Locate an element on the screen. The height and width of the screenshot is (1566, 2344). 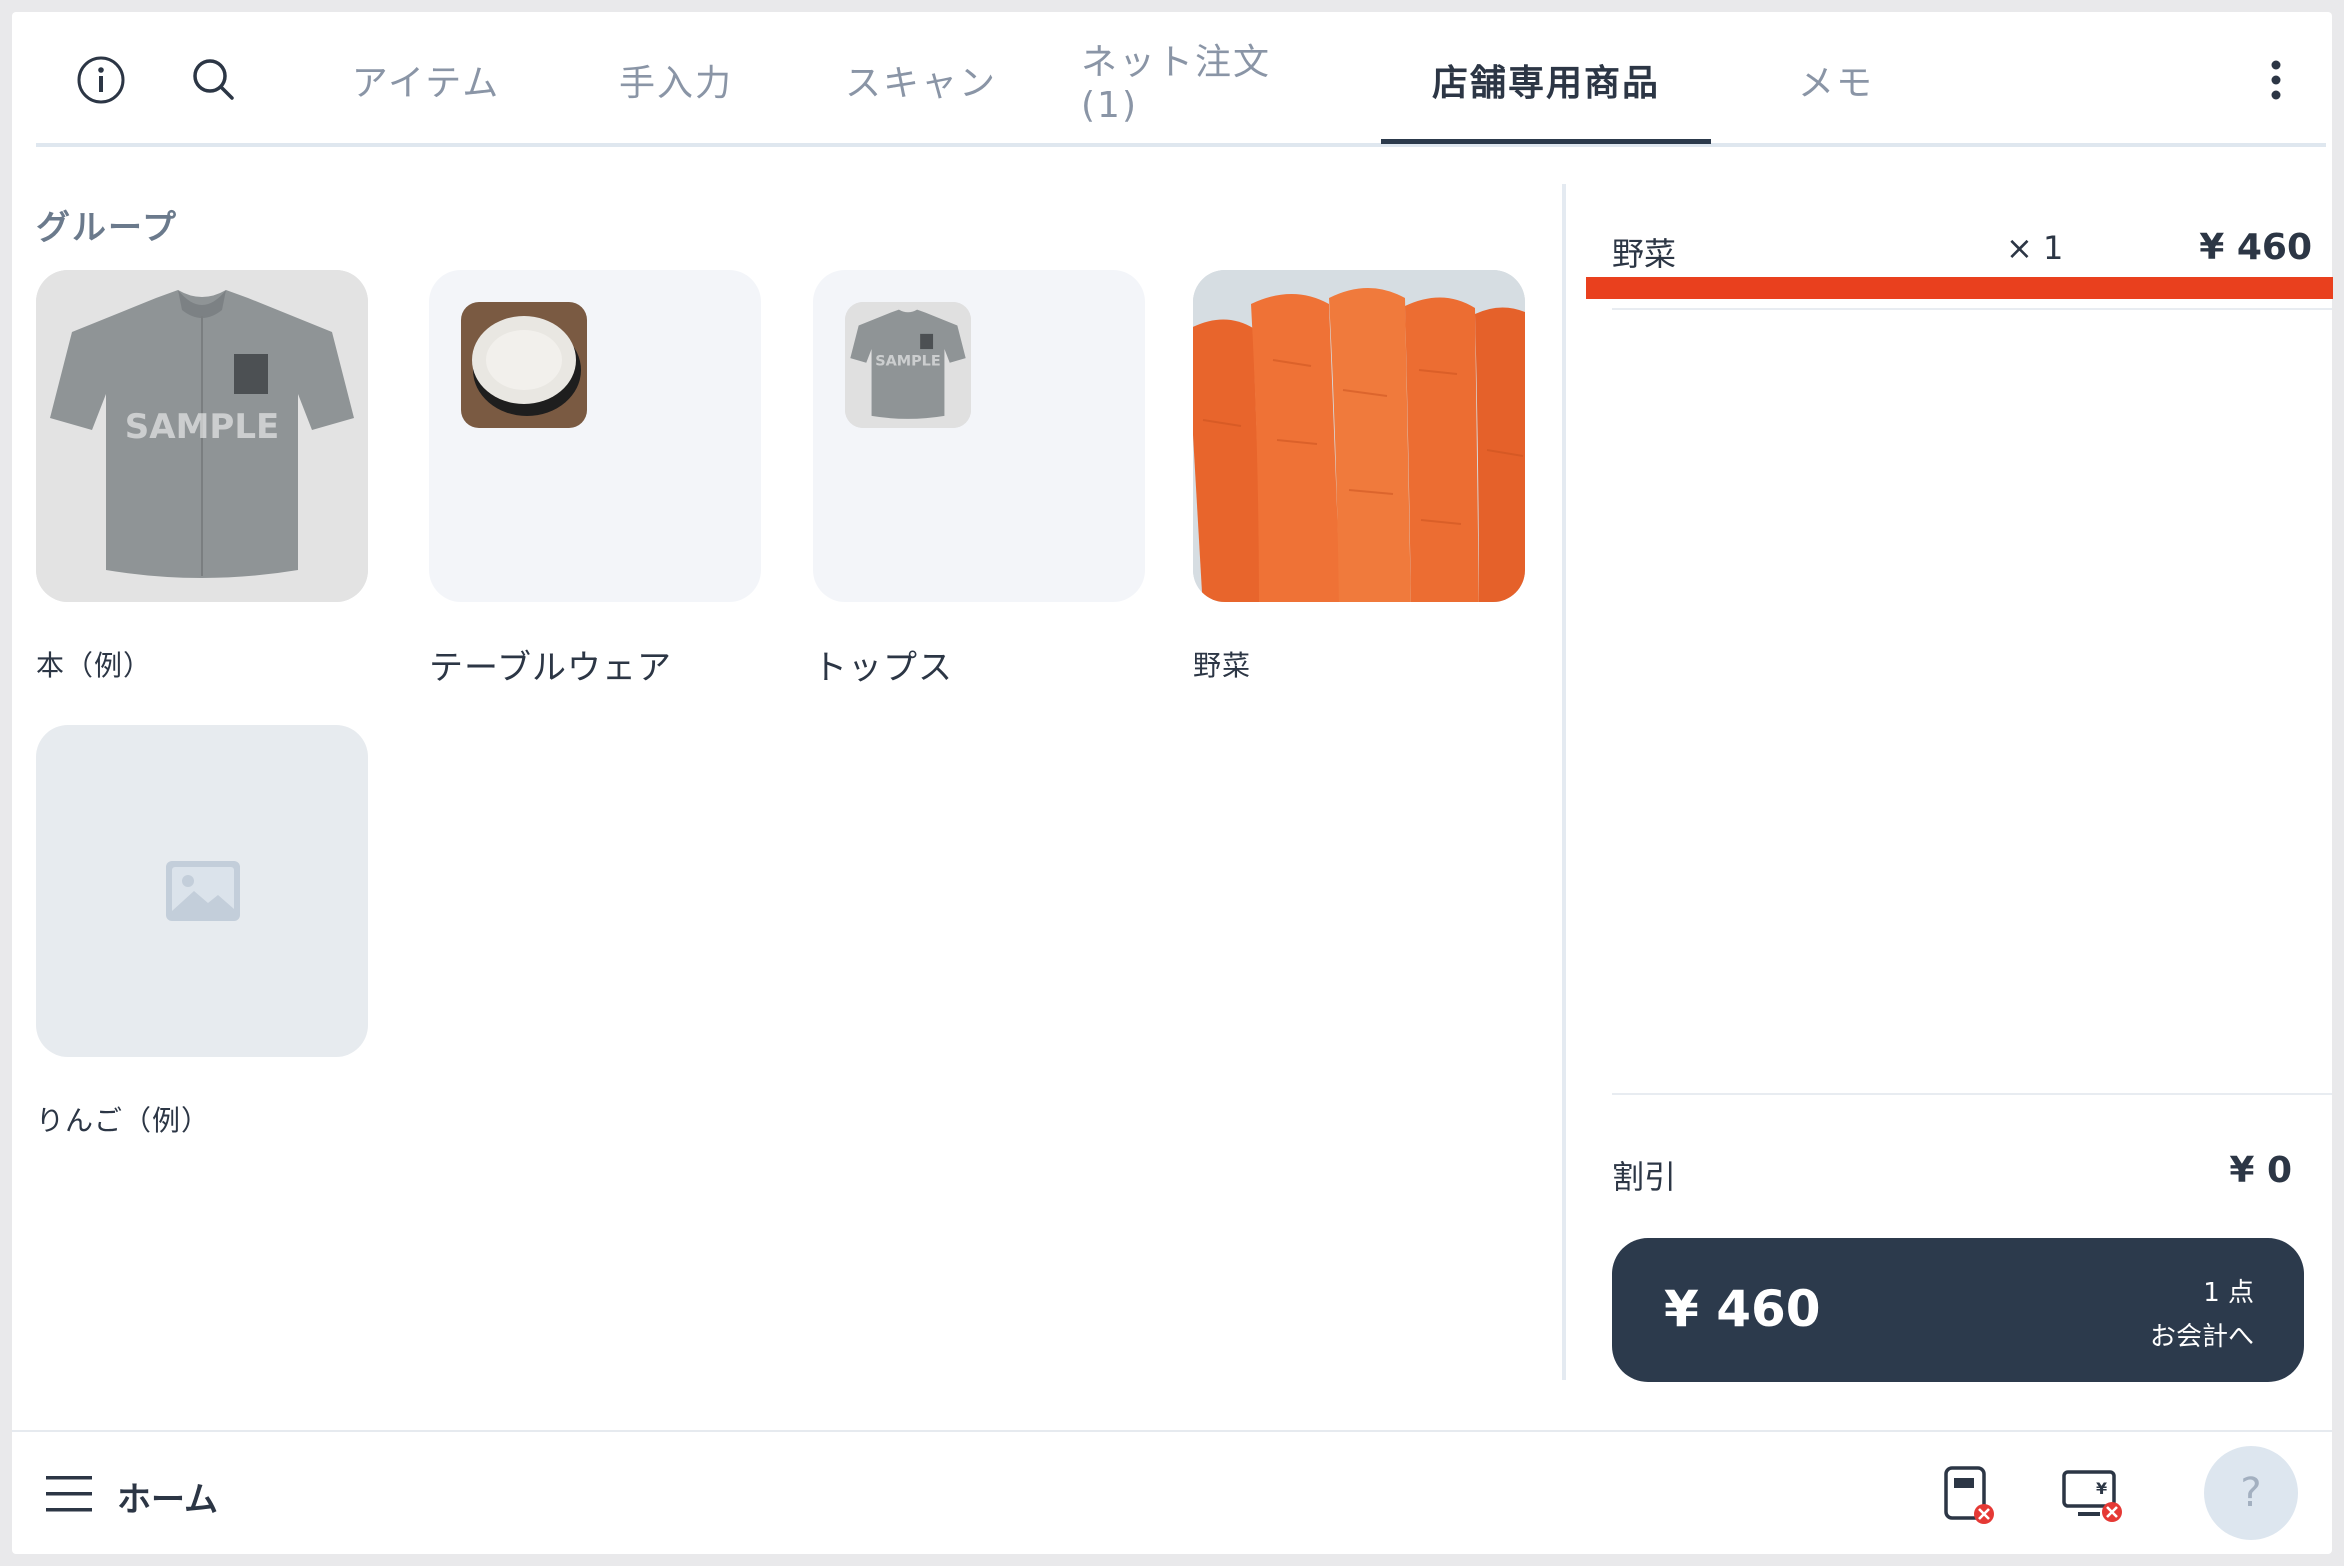
cart-summary-divider is located at coordinates (1972, 1094).